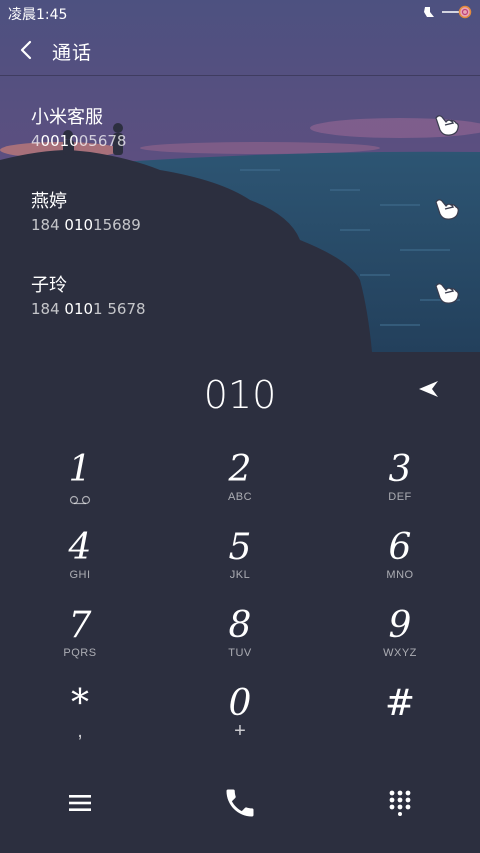 Image resolution: width=480 pixels, height=853 pixels. Describe the element at coordinates (36, 141) in the screenshot. I see `number-prefix: 4` at that location.